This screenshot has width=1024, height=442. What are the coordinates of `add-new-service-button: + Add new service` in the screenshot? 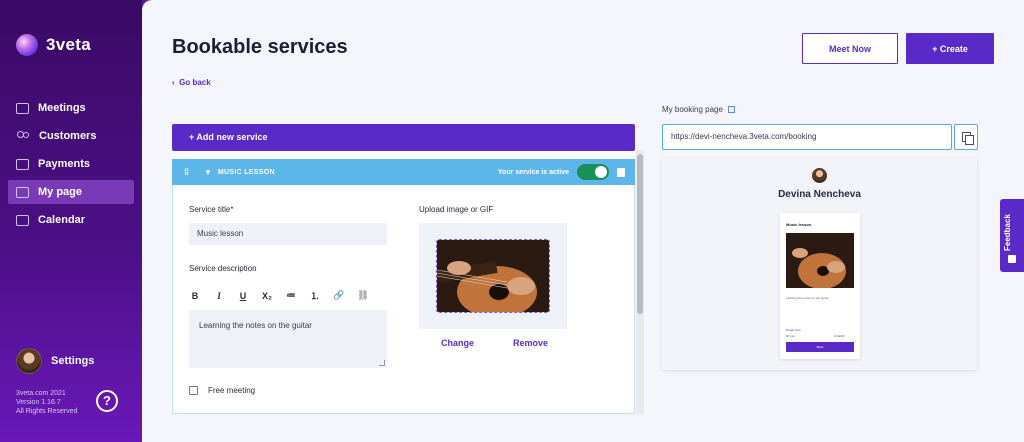 It's located at (403, 137).